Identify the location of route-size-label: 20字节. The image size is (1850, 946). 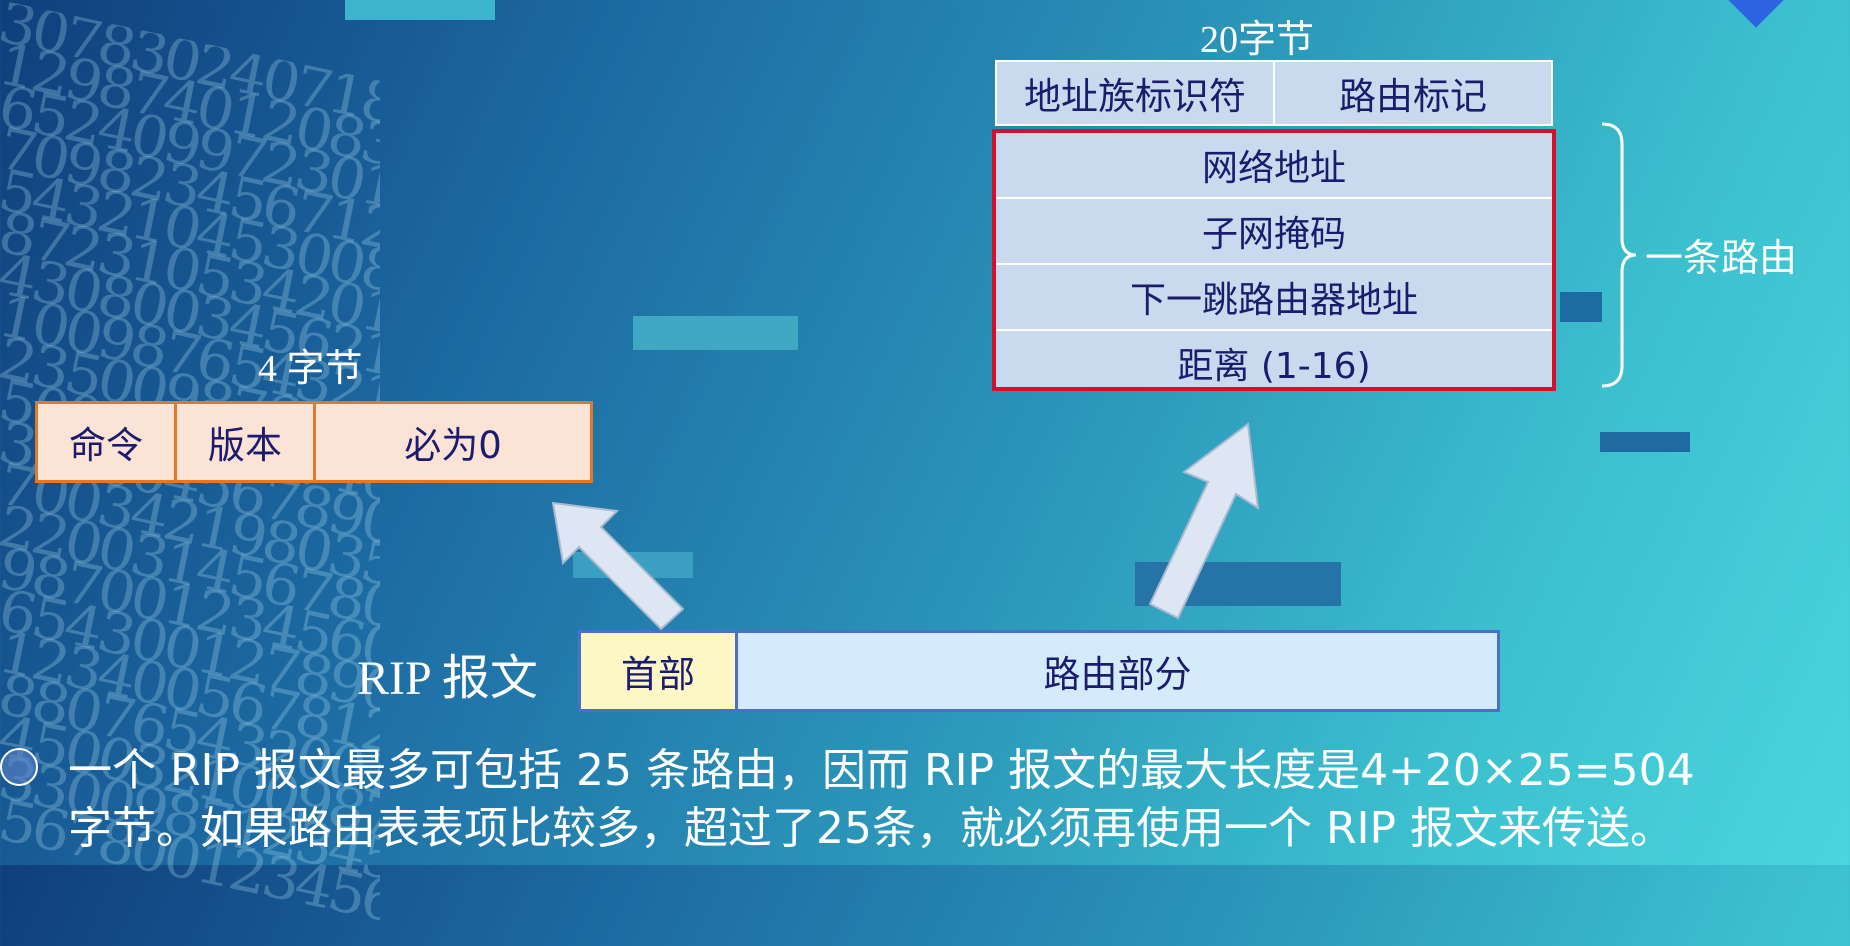
(1257, 40).